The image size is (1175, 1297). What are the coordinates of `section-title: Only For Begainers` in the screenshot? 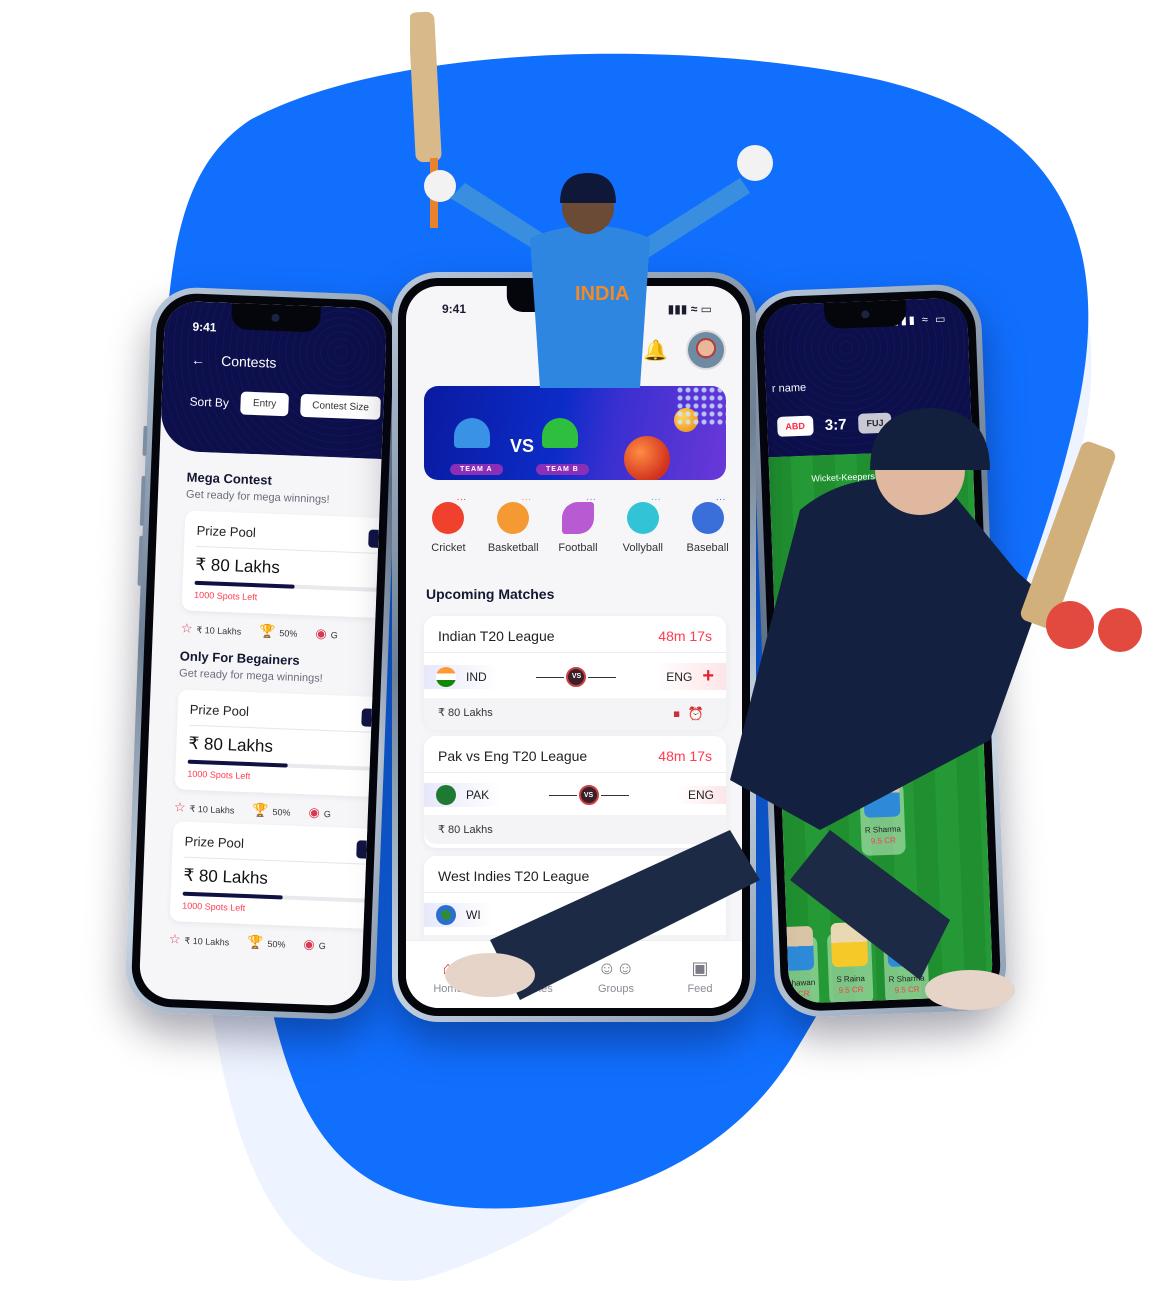 It's located at (239, 658).